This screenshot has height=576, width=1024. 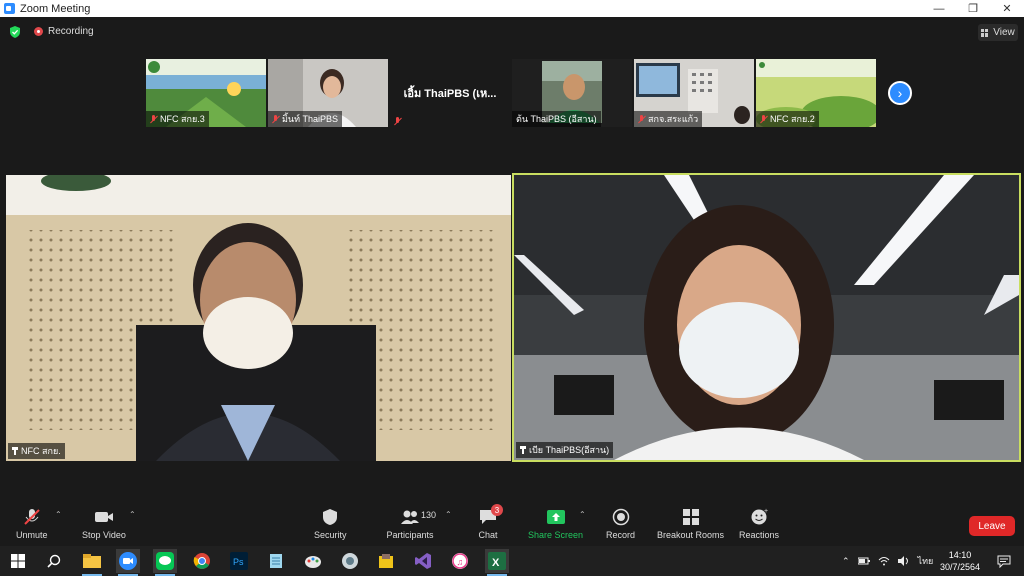 What do you see at coordinates (846, 561) in the screenshot?
I see `chevron-up-icon: ⌃` at bounding box center [846, 561].